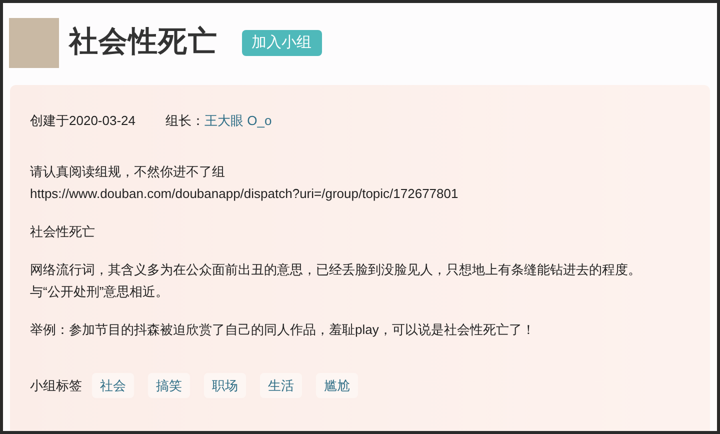 The image size is (720, 434). What do you see at coordinates (113, 385) in the screenshot?
I see `tag-link: 社会` at bounding box center [113, 385].